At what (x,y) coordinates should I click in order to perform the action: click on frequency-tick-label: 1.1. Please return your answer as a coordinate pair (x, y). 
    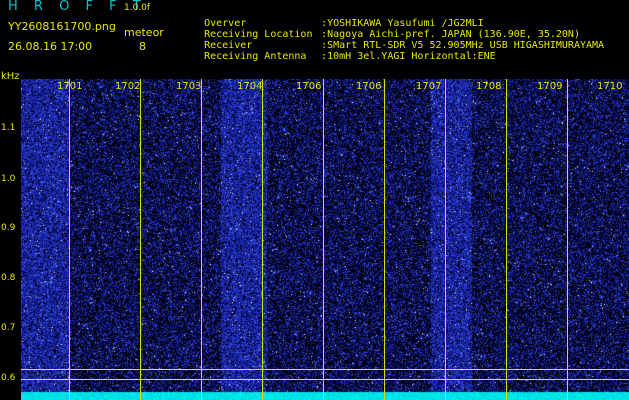
    Looking at the image, I should click on (8, 128).